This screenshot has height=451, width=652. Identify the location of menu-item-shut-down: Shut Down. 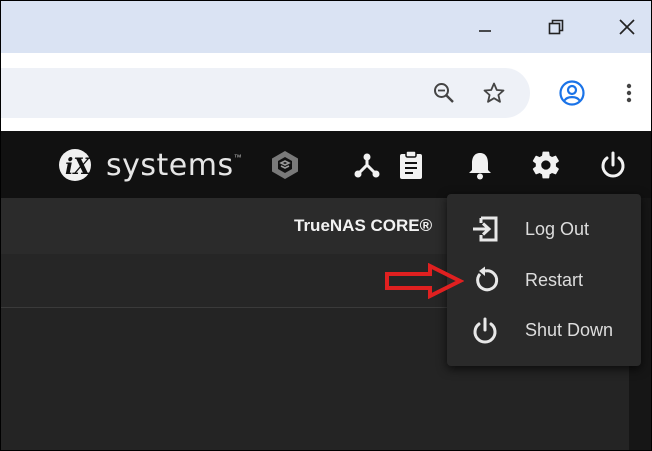
(544, 330).